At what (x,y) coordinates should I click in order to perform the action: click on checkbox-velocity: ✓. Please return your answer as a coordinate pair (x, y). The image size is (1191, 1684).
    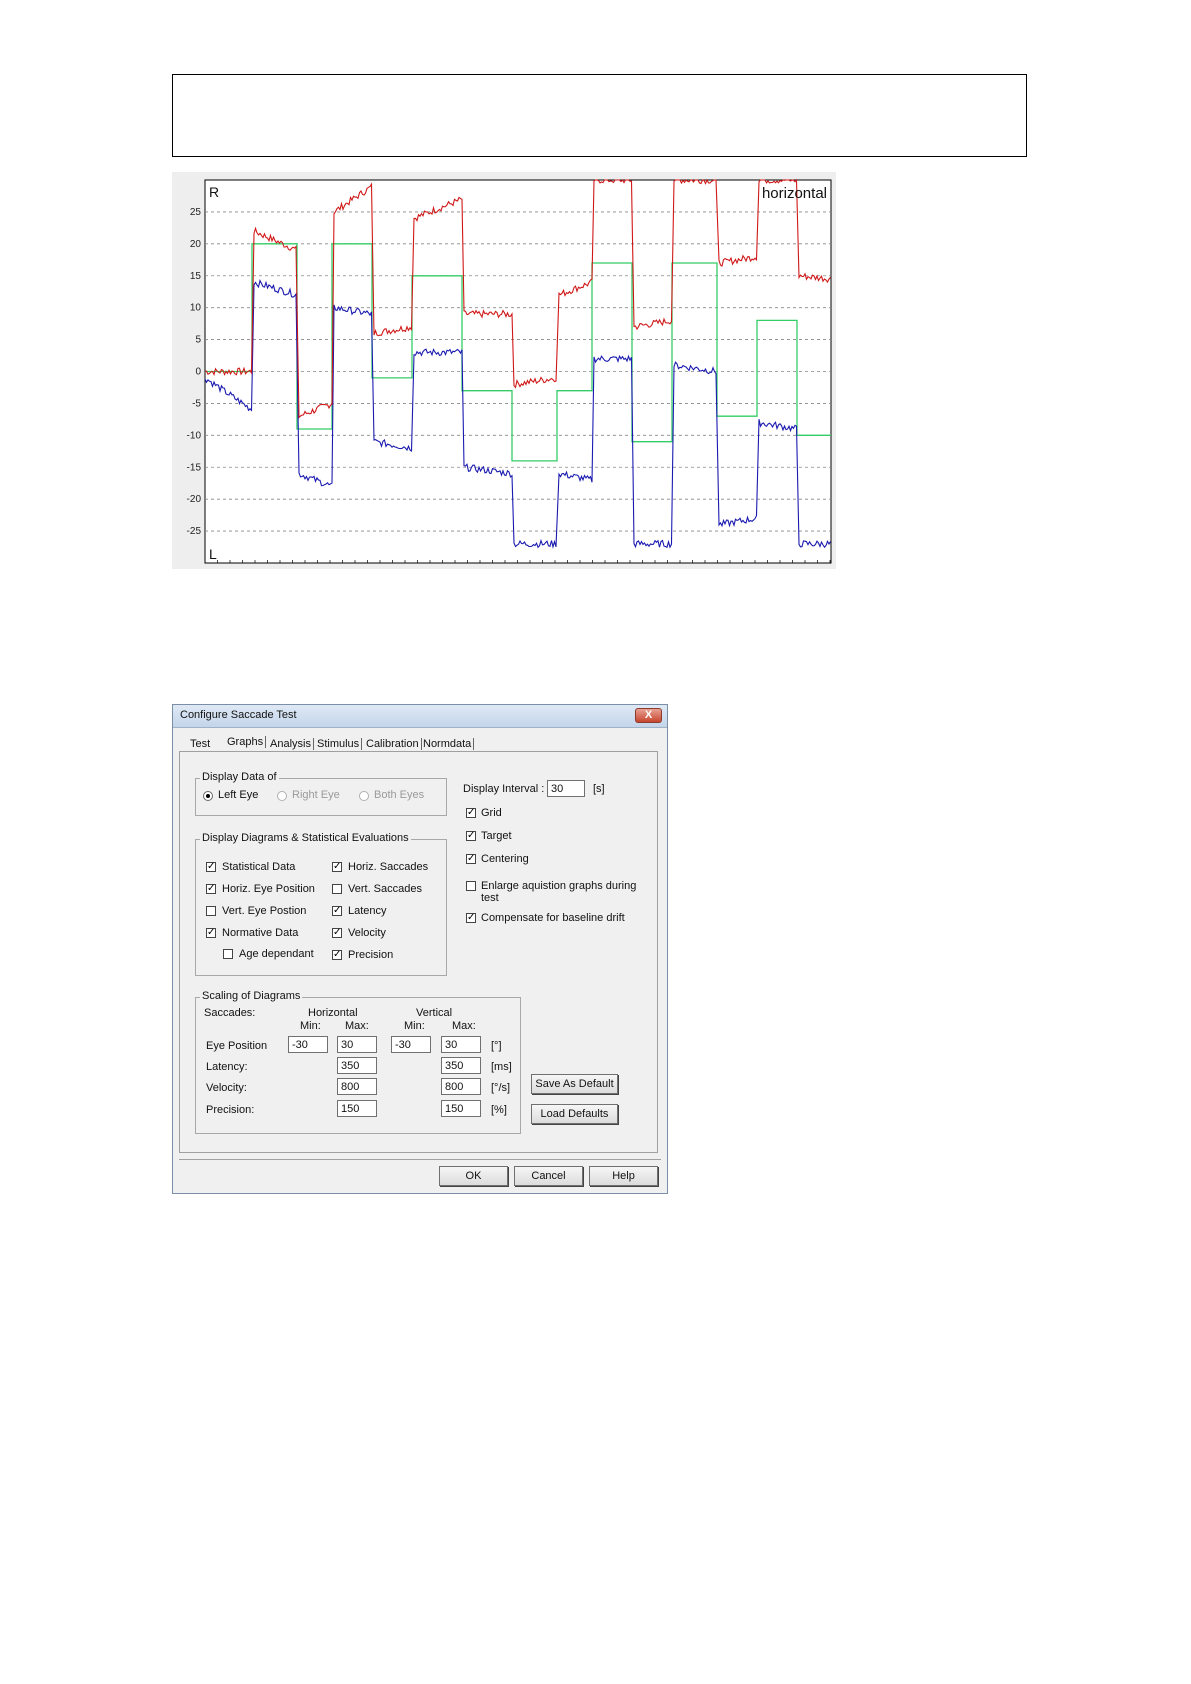
    Looking at the image, I should click on (337, 933).